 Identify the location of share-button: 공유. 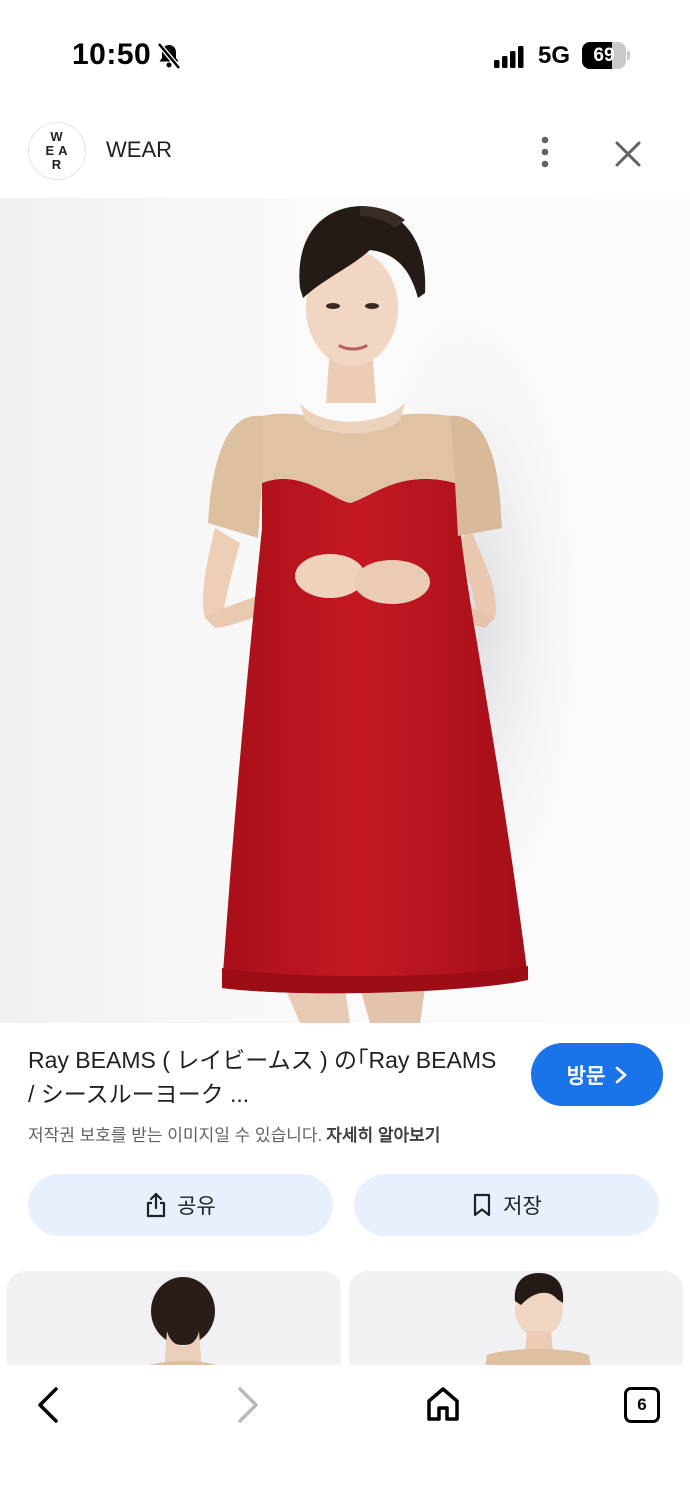
(180, 1205).